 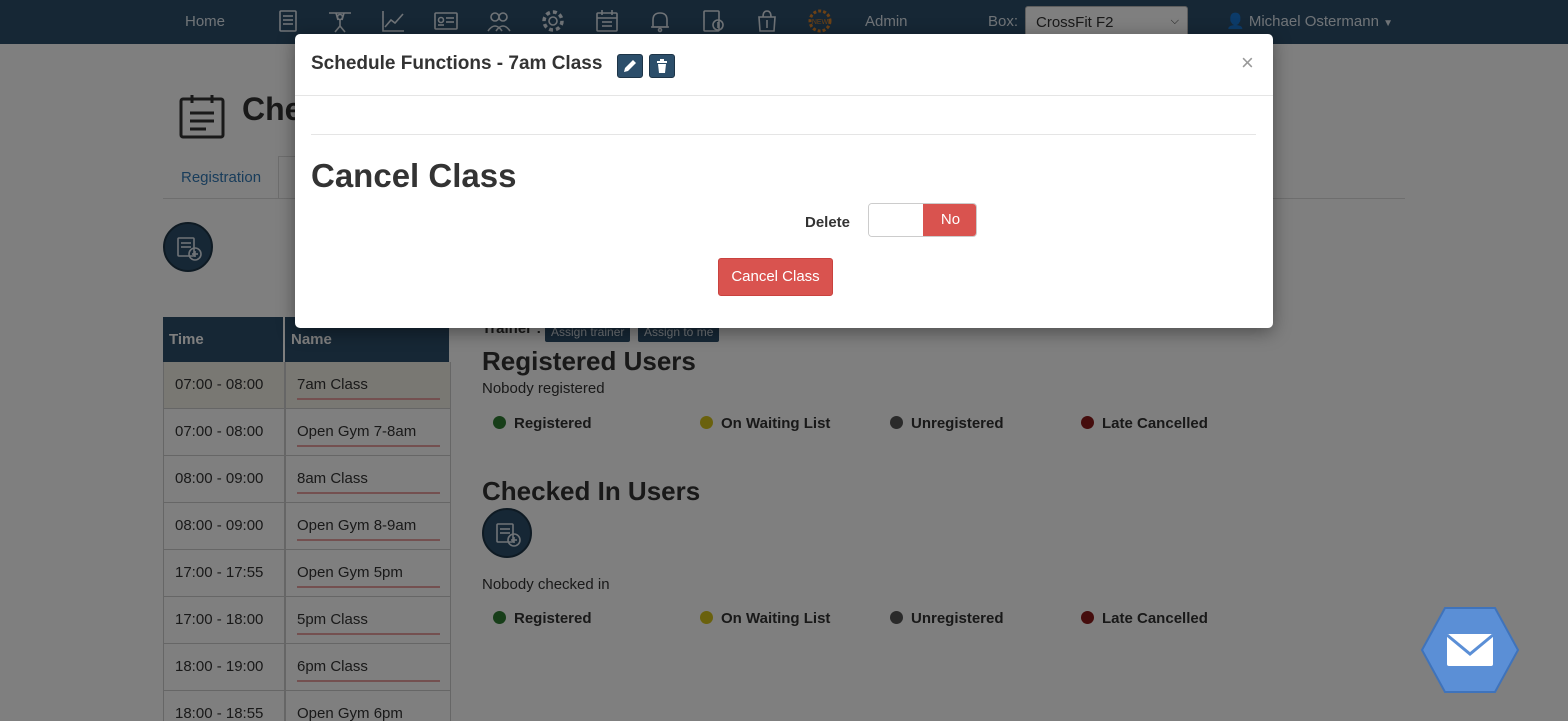 I want to click on mail-button, so click(x=1470, y=650).